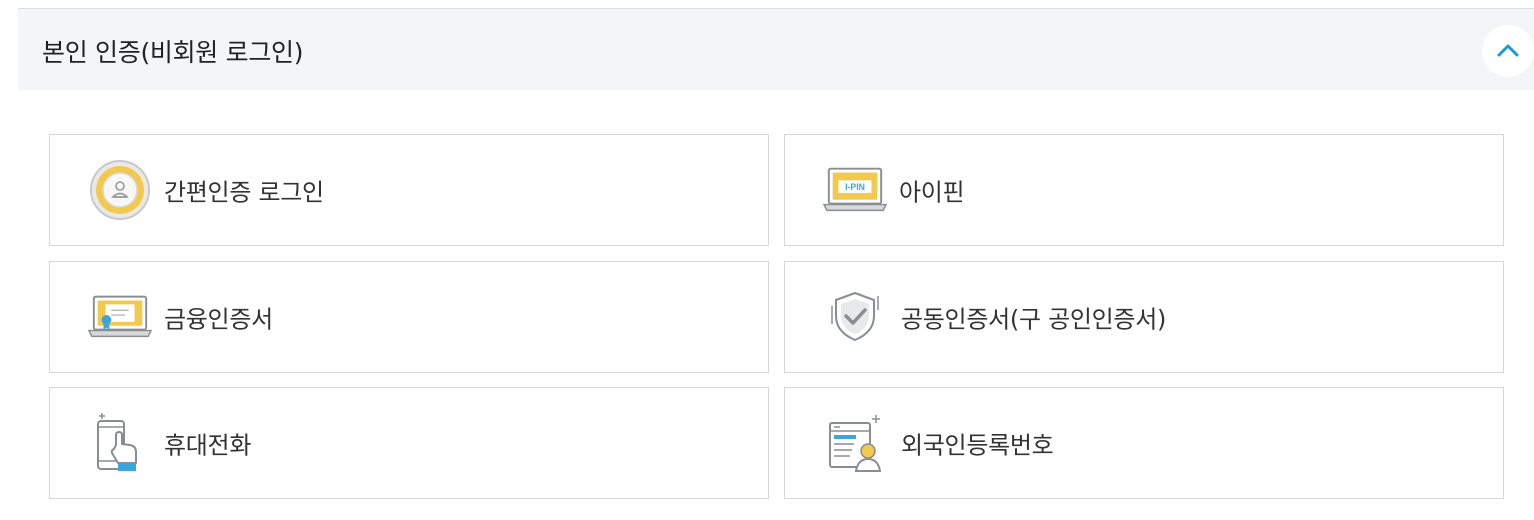  I want to click on auth-option-label: 금융인증서, so click(218, 319).